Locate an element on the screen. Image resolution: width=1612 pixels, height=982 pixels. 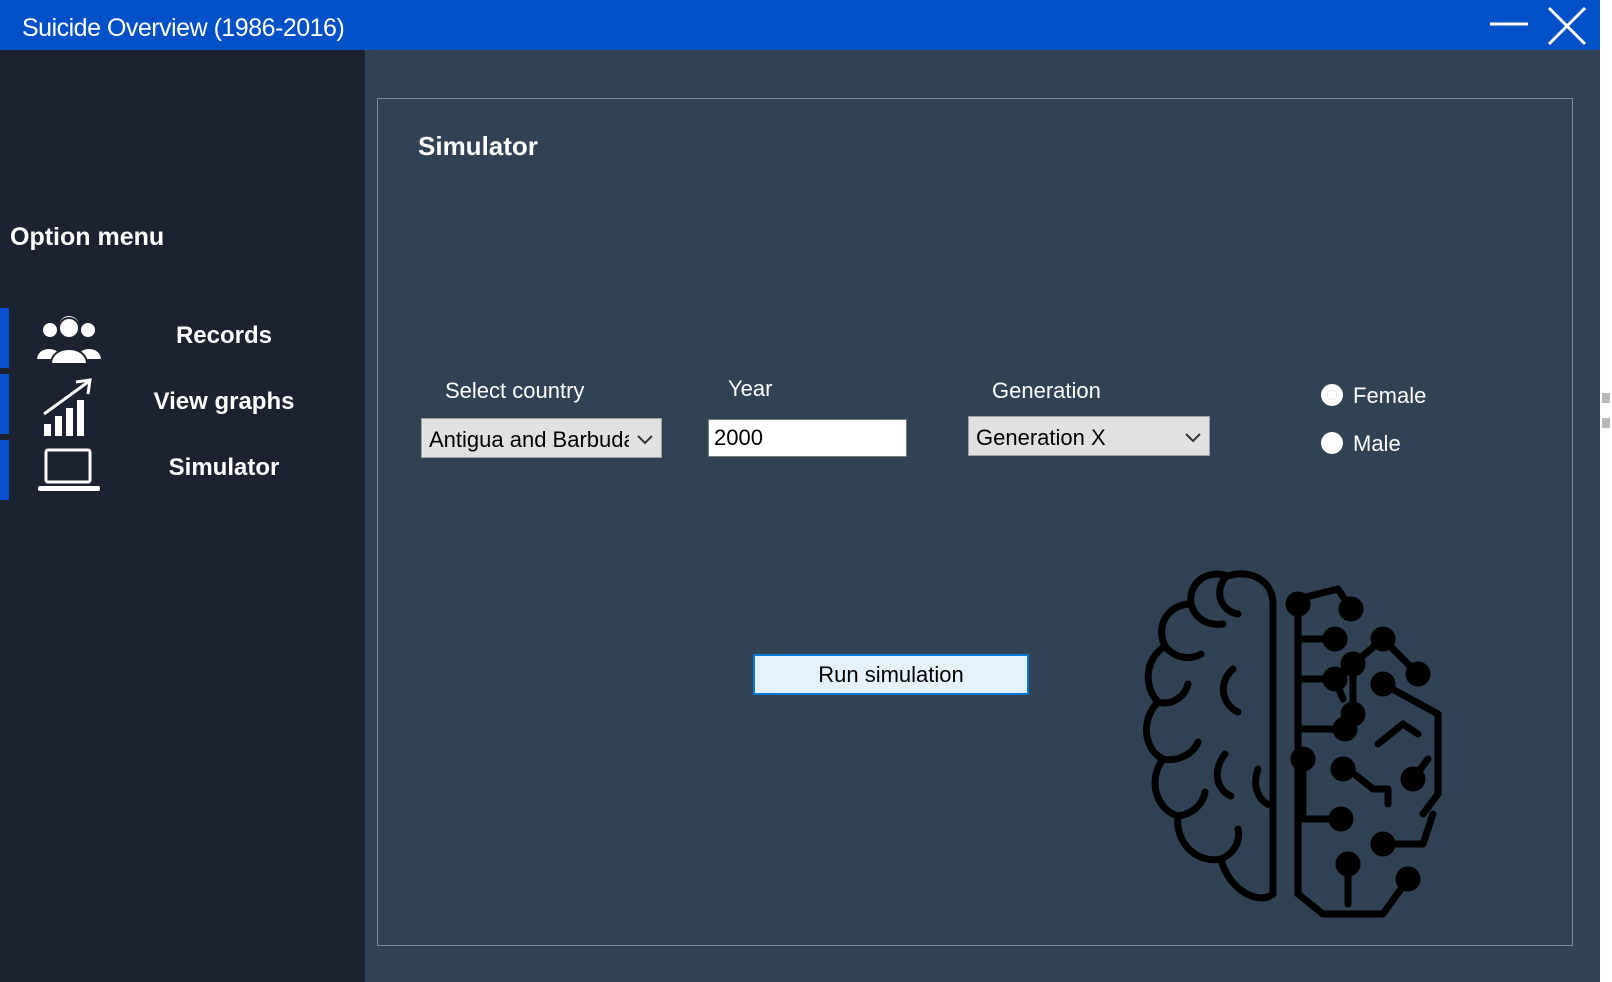
sidebar-item-label: Records is located at coordinates (224, 335).